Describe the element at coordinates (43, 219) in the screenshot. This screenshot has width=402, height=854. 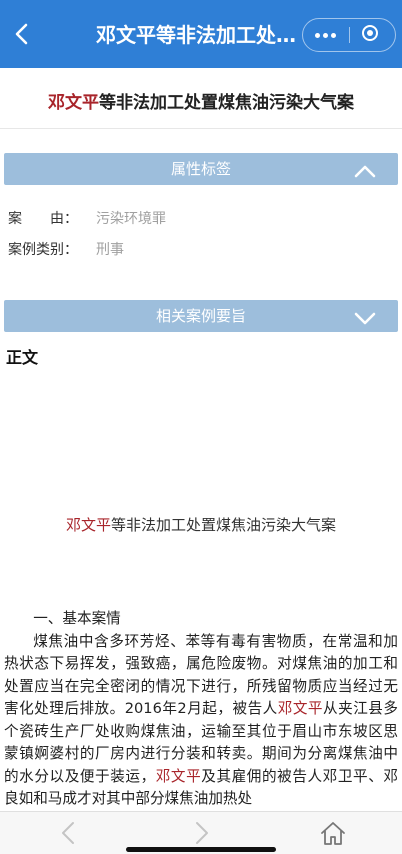
I see `attribute-key: 案 由：` at that location.